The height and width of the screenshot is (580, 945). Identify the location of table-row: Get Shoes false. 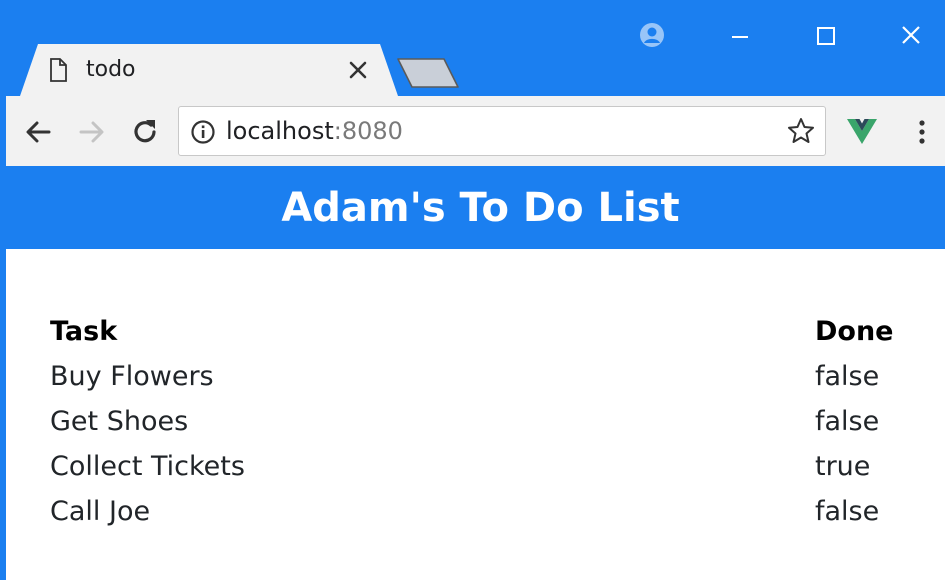
(475, 421).